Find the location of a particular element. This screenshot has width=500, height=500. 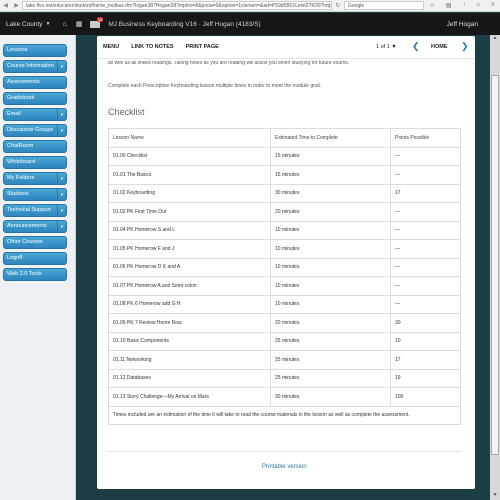

download-icon: ↓ is located at coordinates (463, 5).